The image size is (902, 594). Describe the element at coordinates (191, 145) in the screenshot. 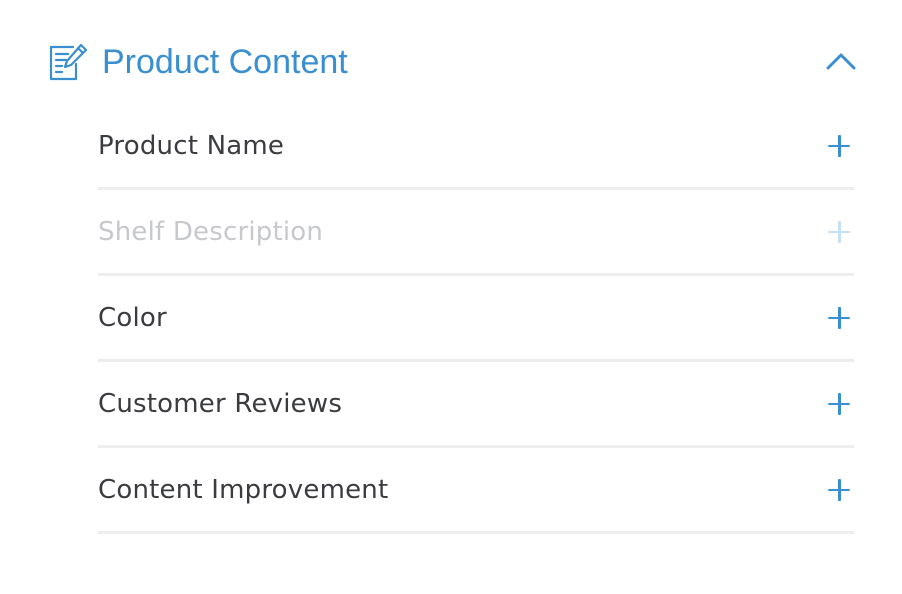

I see `list-item-label: Product Name` at that location.